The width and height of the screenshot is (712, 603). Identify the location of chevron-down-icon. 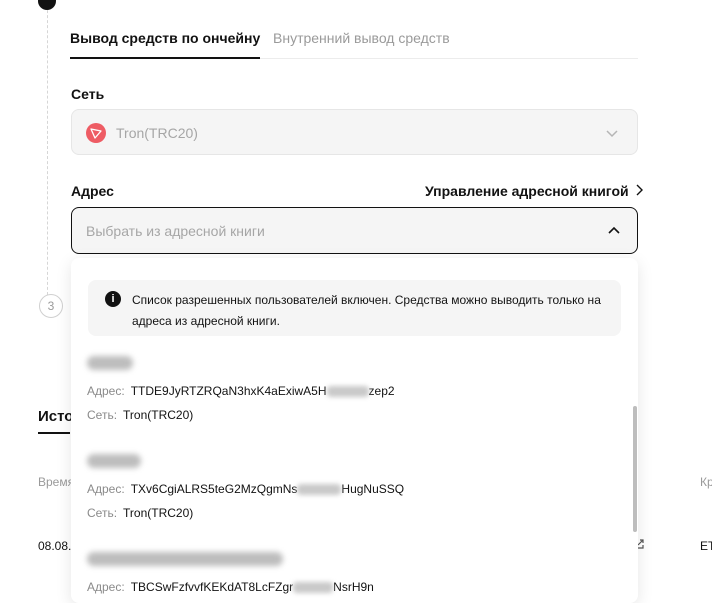
(612, 135).